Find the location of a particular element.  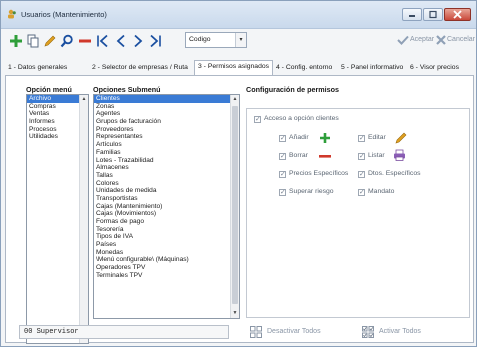

first-icon is located at coordinates (103, 41).